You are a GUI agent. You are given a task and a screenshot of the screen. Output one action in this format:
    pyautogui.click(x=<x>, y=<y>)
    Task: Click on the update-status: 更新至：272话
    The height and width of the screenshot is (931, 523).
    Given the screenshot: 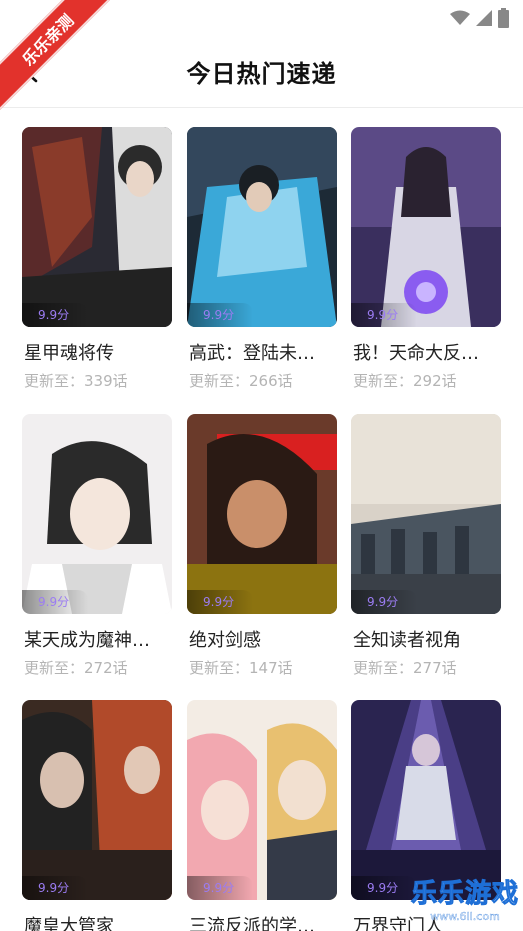 What is the action you would take?
    pyautogui.click(x=76, y=668)
    